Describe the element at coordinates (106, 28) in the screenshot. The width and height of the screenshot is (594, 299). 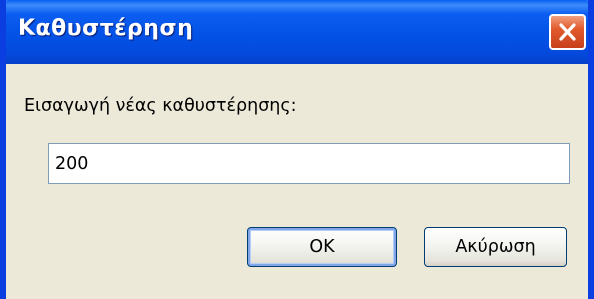
I see `dialog-title: Καθυστέρηση` at that location.